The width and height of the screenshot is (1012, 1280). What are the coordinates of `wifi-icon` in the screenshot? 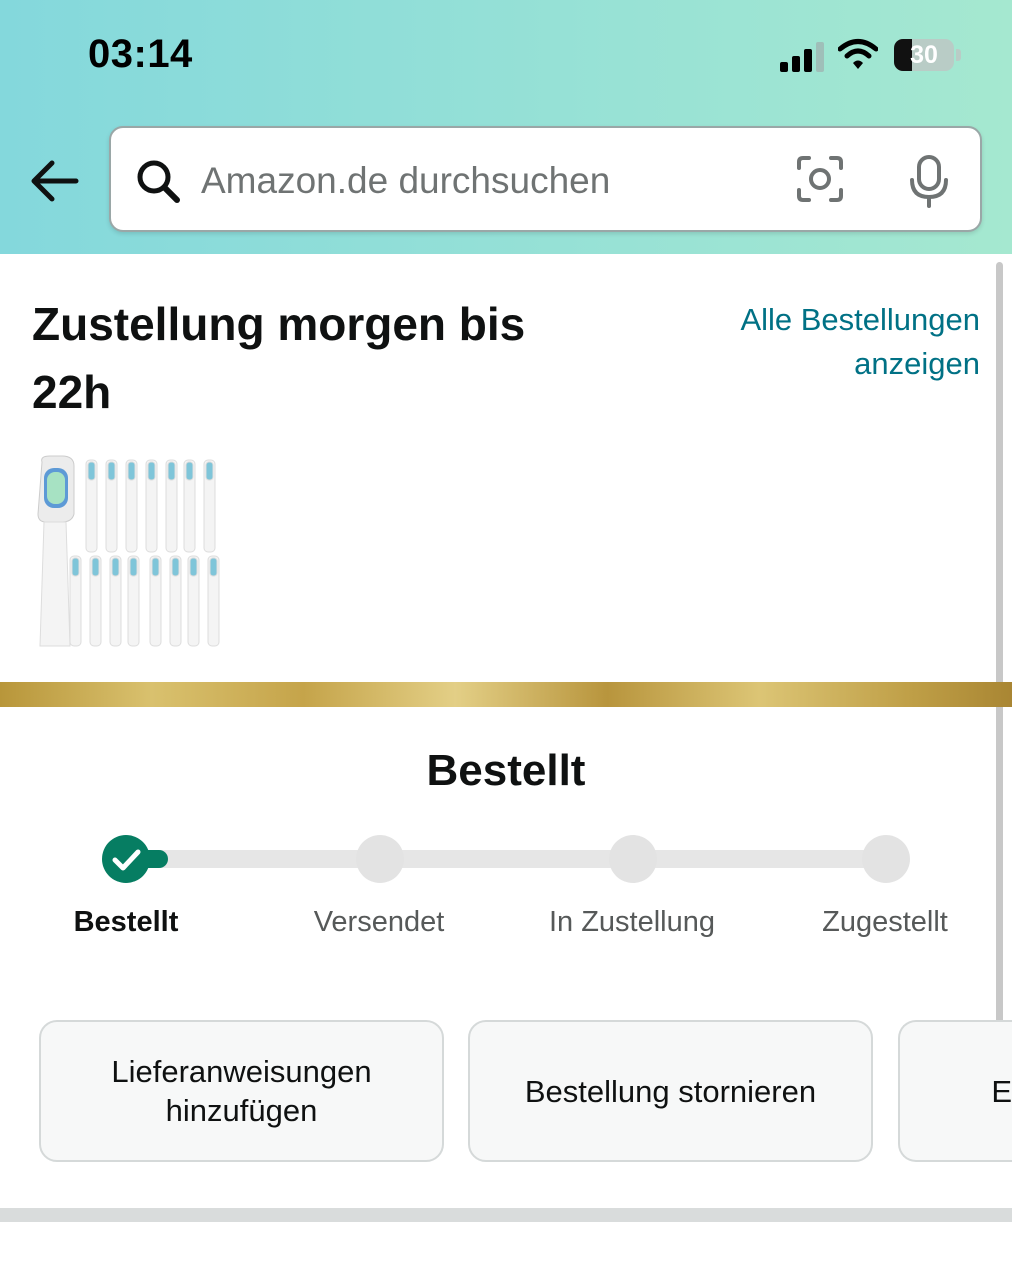 It's located at (858, 54).